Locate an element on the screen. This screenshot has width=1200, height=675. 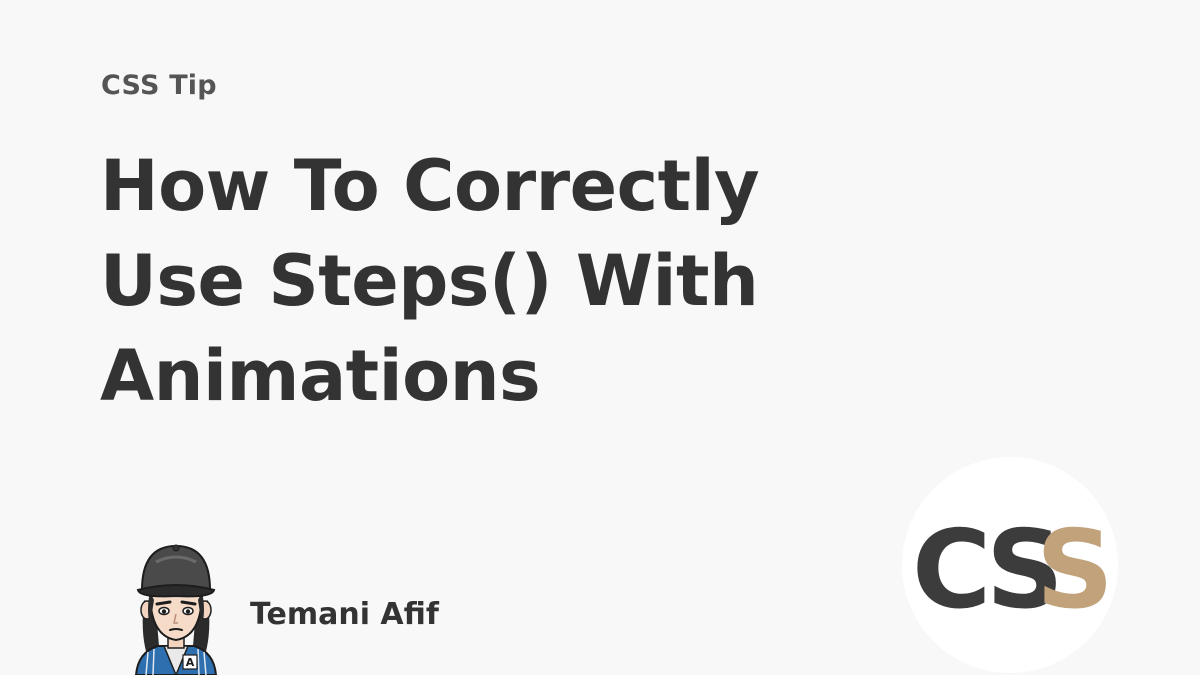
title-line-3: Animations is located at coordinates (320, 376).